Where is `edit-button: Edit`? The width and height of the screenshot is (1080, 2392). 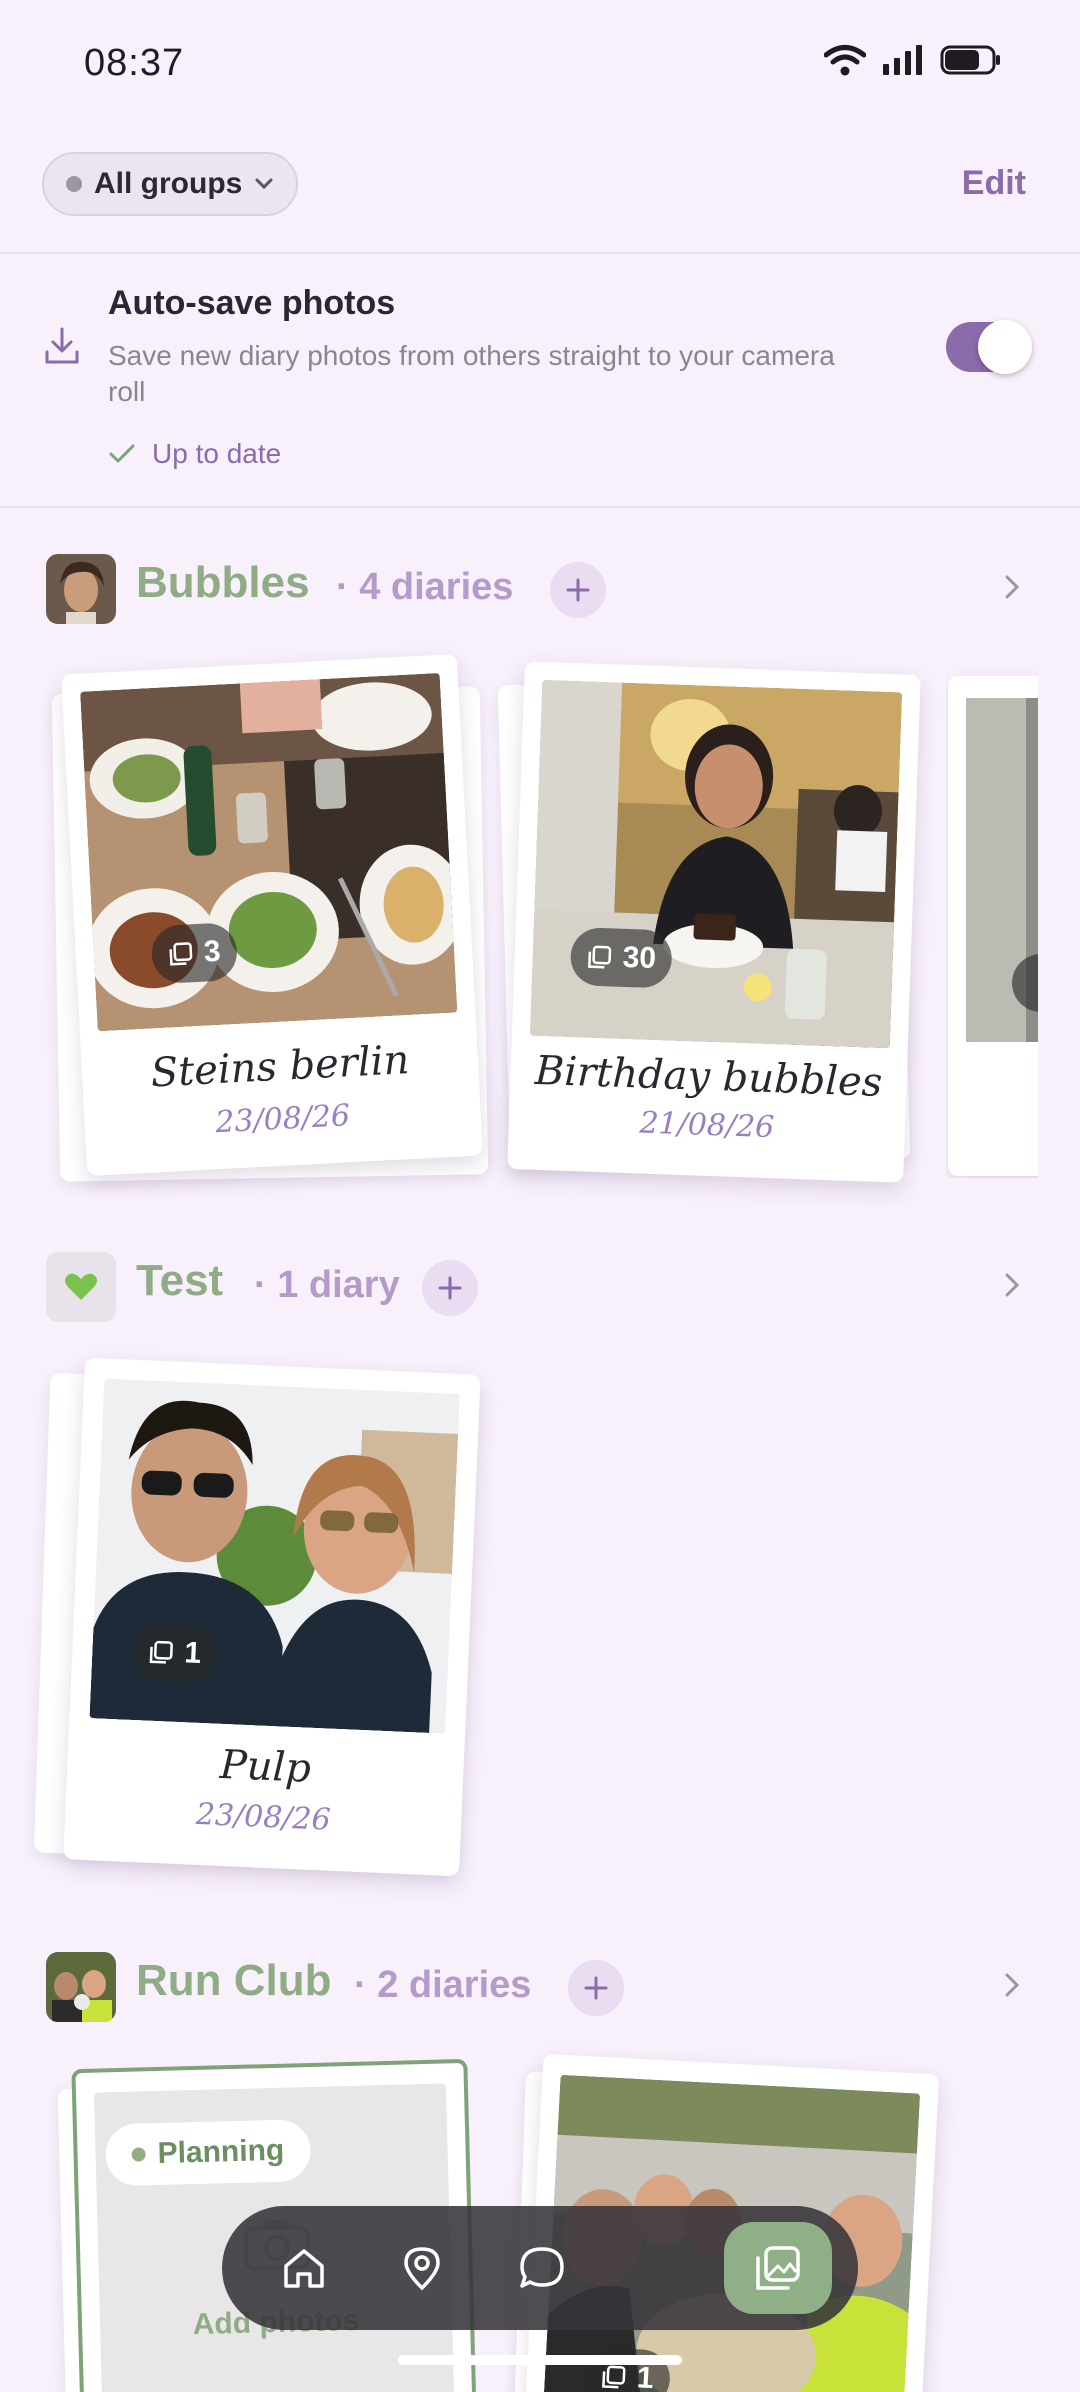
edit-button: Edit is located at coordinates (994, 183).